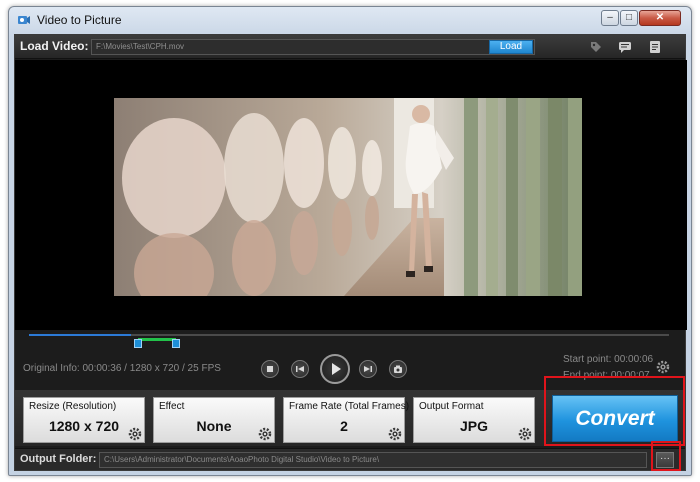 The width and height of the screenshot is (700, 482). I want to click on play-button, so click(335, 369).